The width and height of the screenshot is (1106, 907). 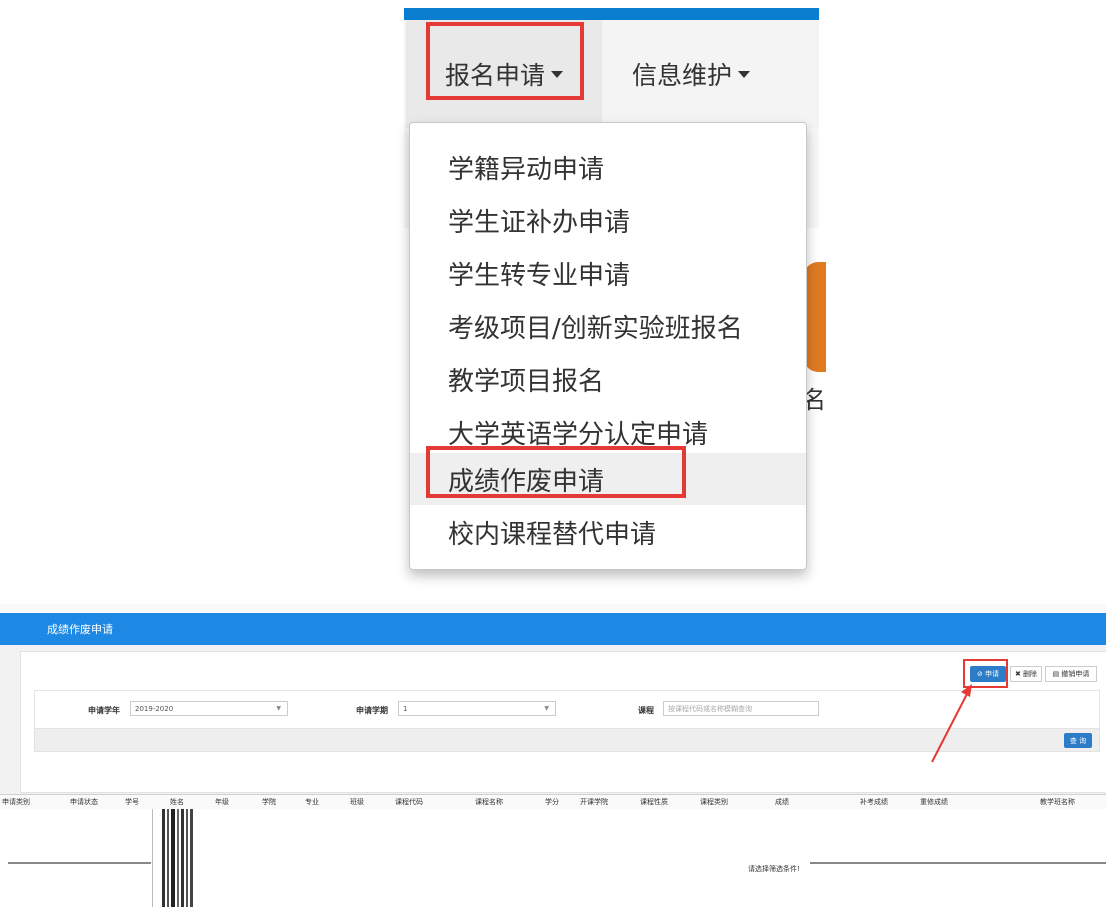 I want to click on col-header: 成绩, so click(x=782, y=802).